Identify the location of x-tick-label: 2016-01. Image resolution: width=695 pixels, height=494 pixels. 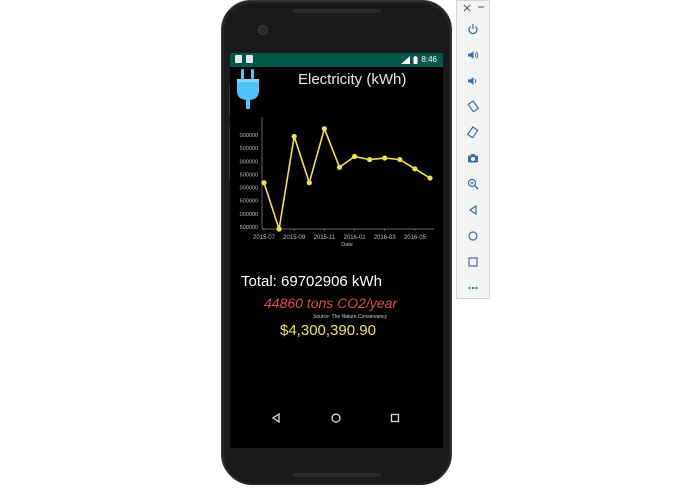
(355, 238).